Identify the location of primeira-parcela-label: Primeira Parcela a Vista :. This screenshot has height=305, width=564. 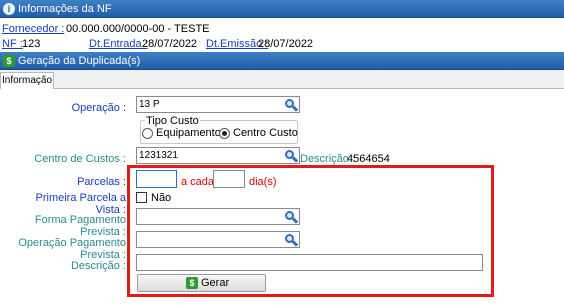
(80, 204).